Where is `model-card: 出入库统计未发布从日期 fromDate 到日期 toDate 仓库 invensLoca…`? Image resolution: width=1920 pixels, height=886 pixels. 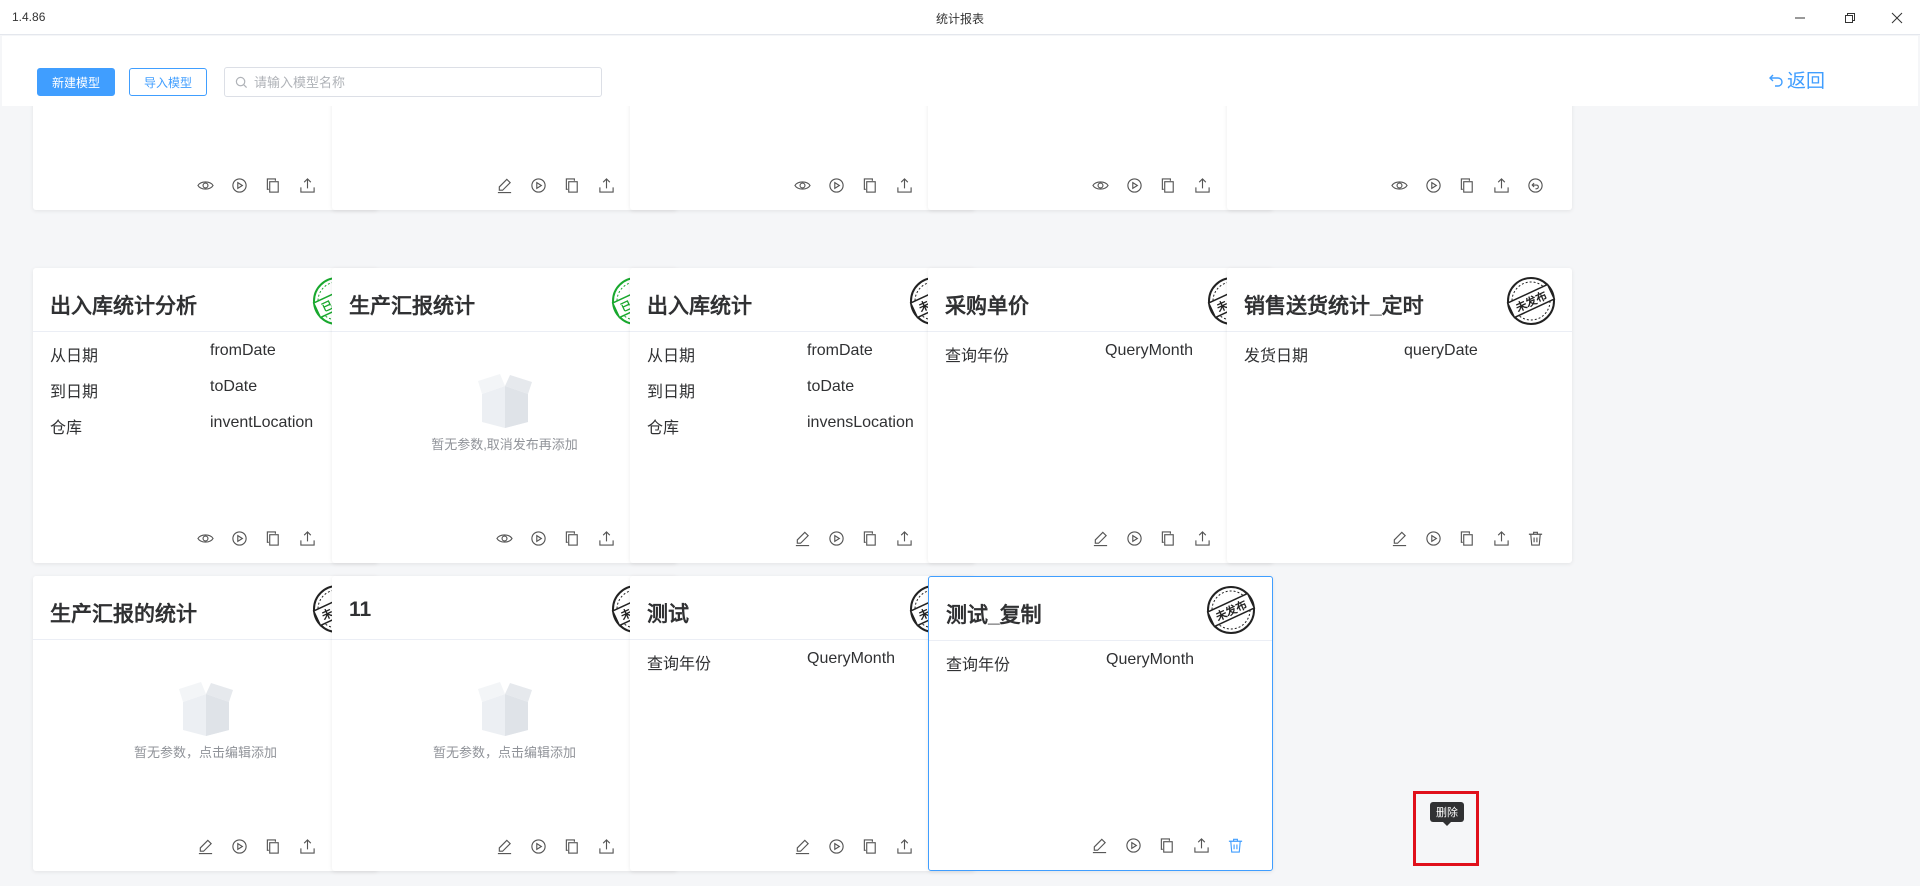 model-card: 出入库统计未发布从日期 fromDate 到日期 toDate 仓库 invensLoca… is located at coordinates (802, 415).